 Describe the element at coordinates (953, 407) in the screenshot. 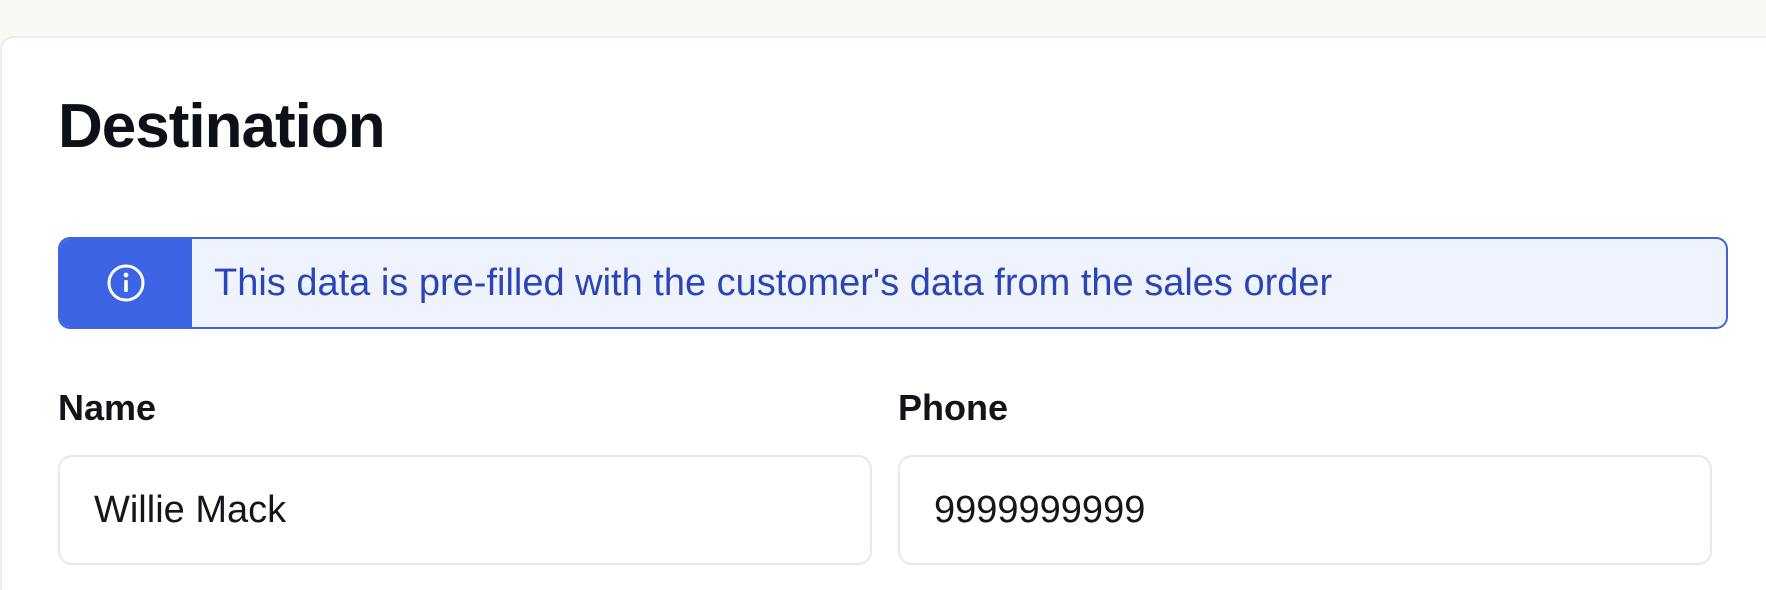

I see `phone-label: Phone` at that location.